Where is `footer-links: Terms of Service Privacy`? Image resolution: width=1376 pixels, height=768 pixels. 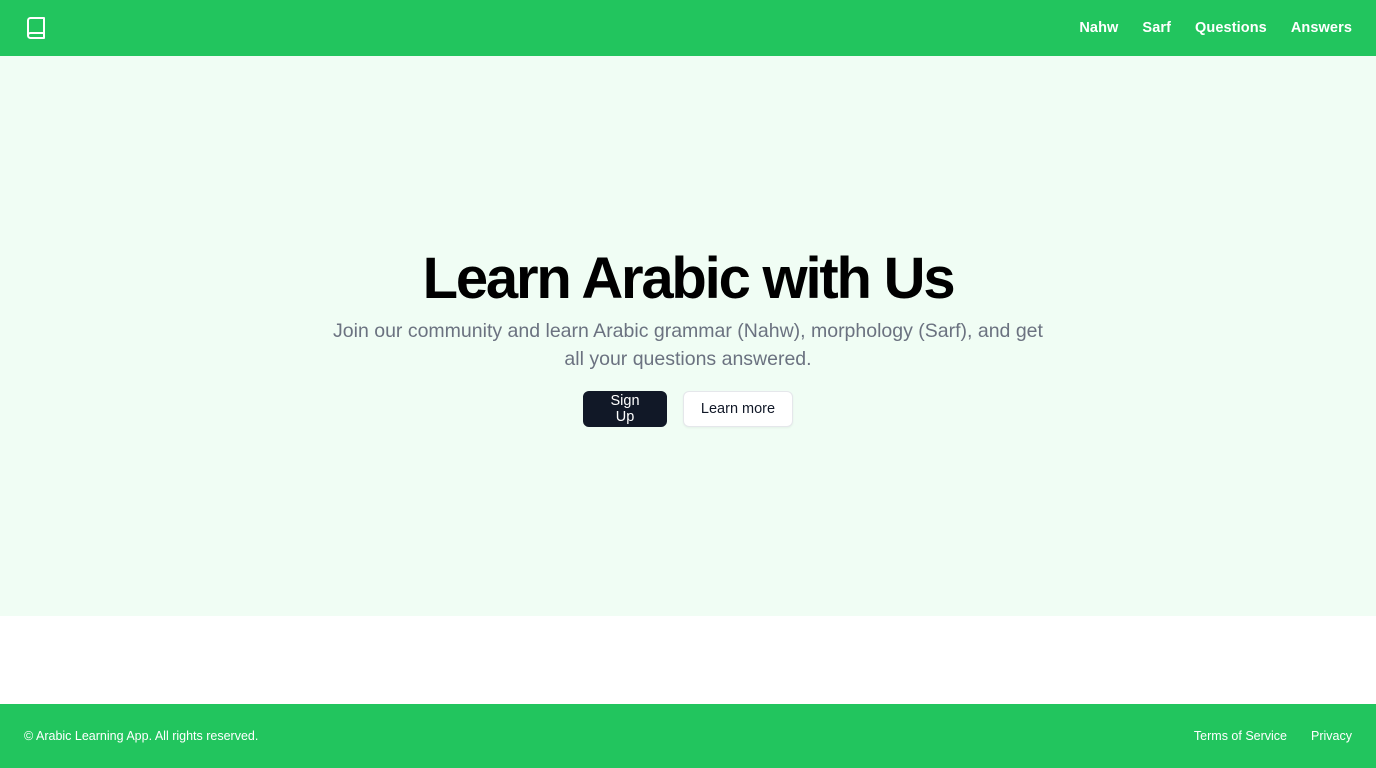 footer-links: Terms of Service Privacy is located at coordinates (1273, 736).